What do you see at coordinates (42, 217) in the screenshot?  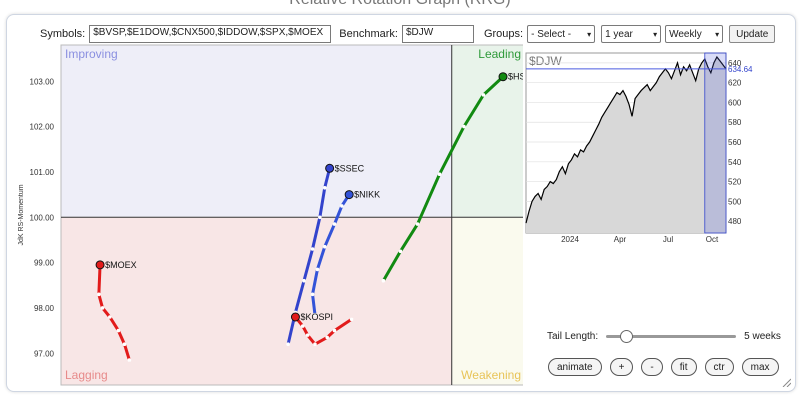 I see `y-tick-label: 100.00` at bounding box center [42, 217].